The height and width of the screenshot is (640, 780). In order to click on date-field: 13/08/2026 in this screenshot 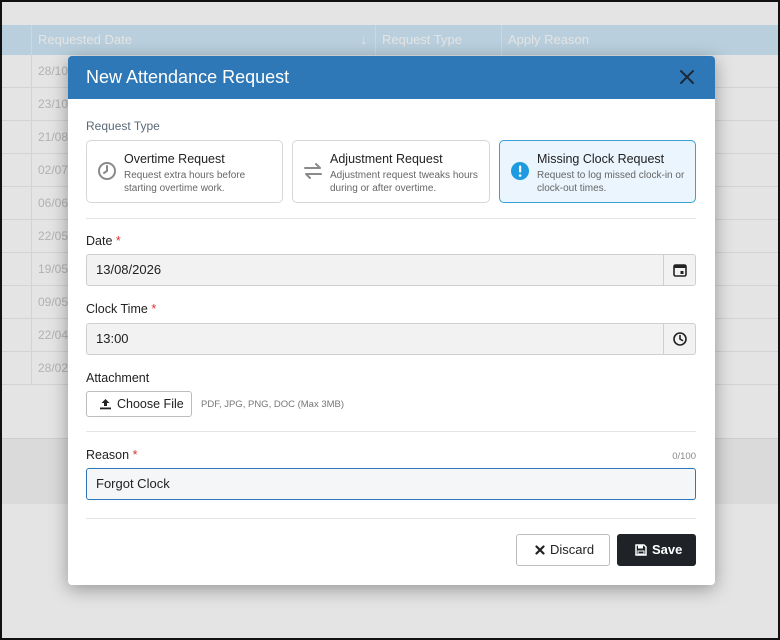, I will do `click(391, 270)`.